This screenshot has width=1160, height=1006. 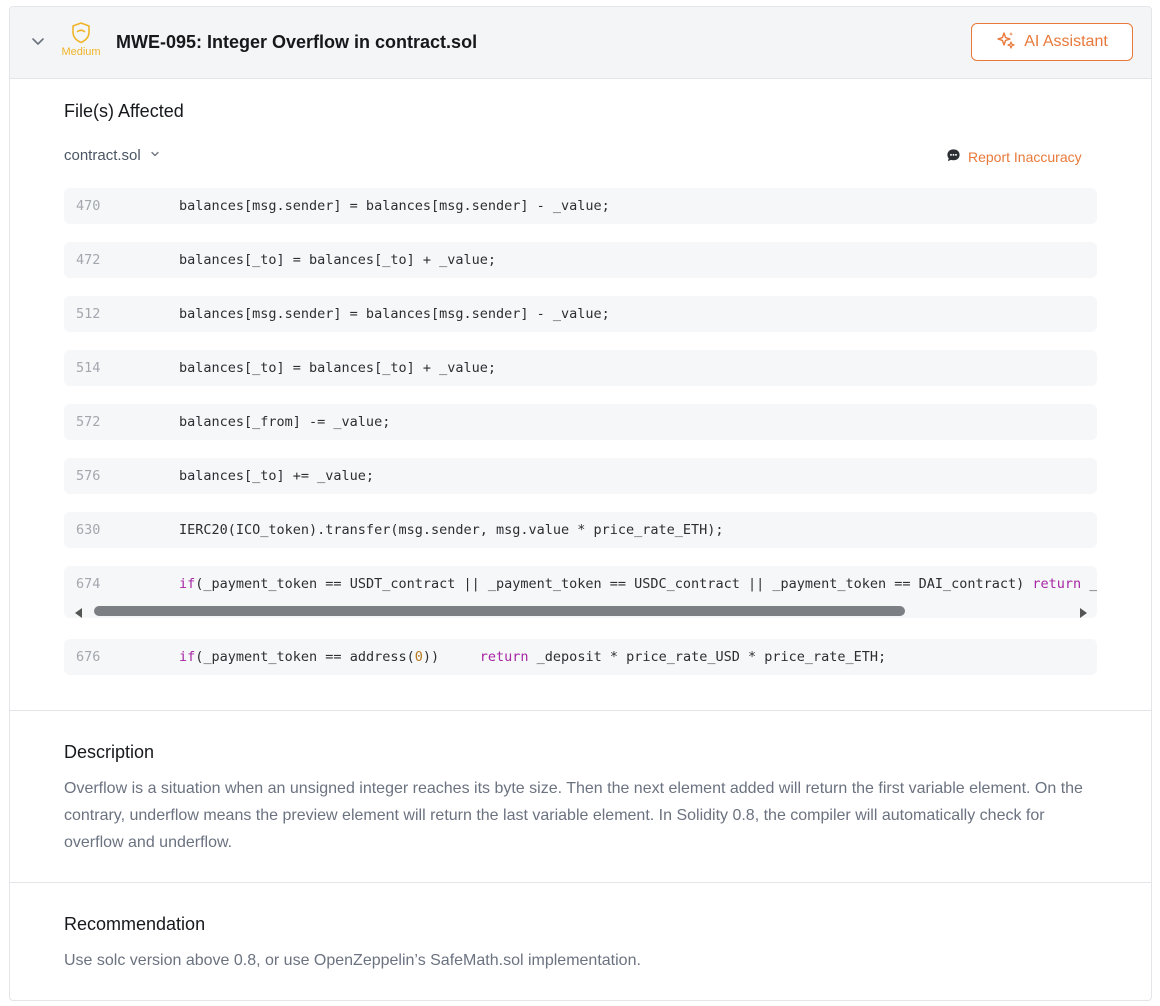 I want to click on code-line: 572 balances[_from] -= _value;, so click(x=580, y=422).